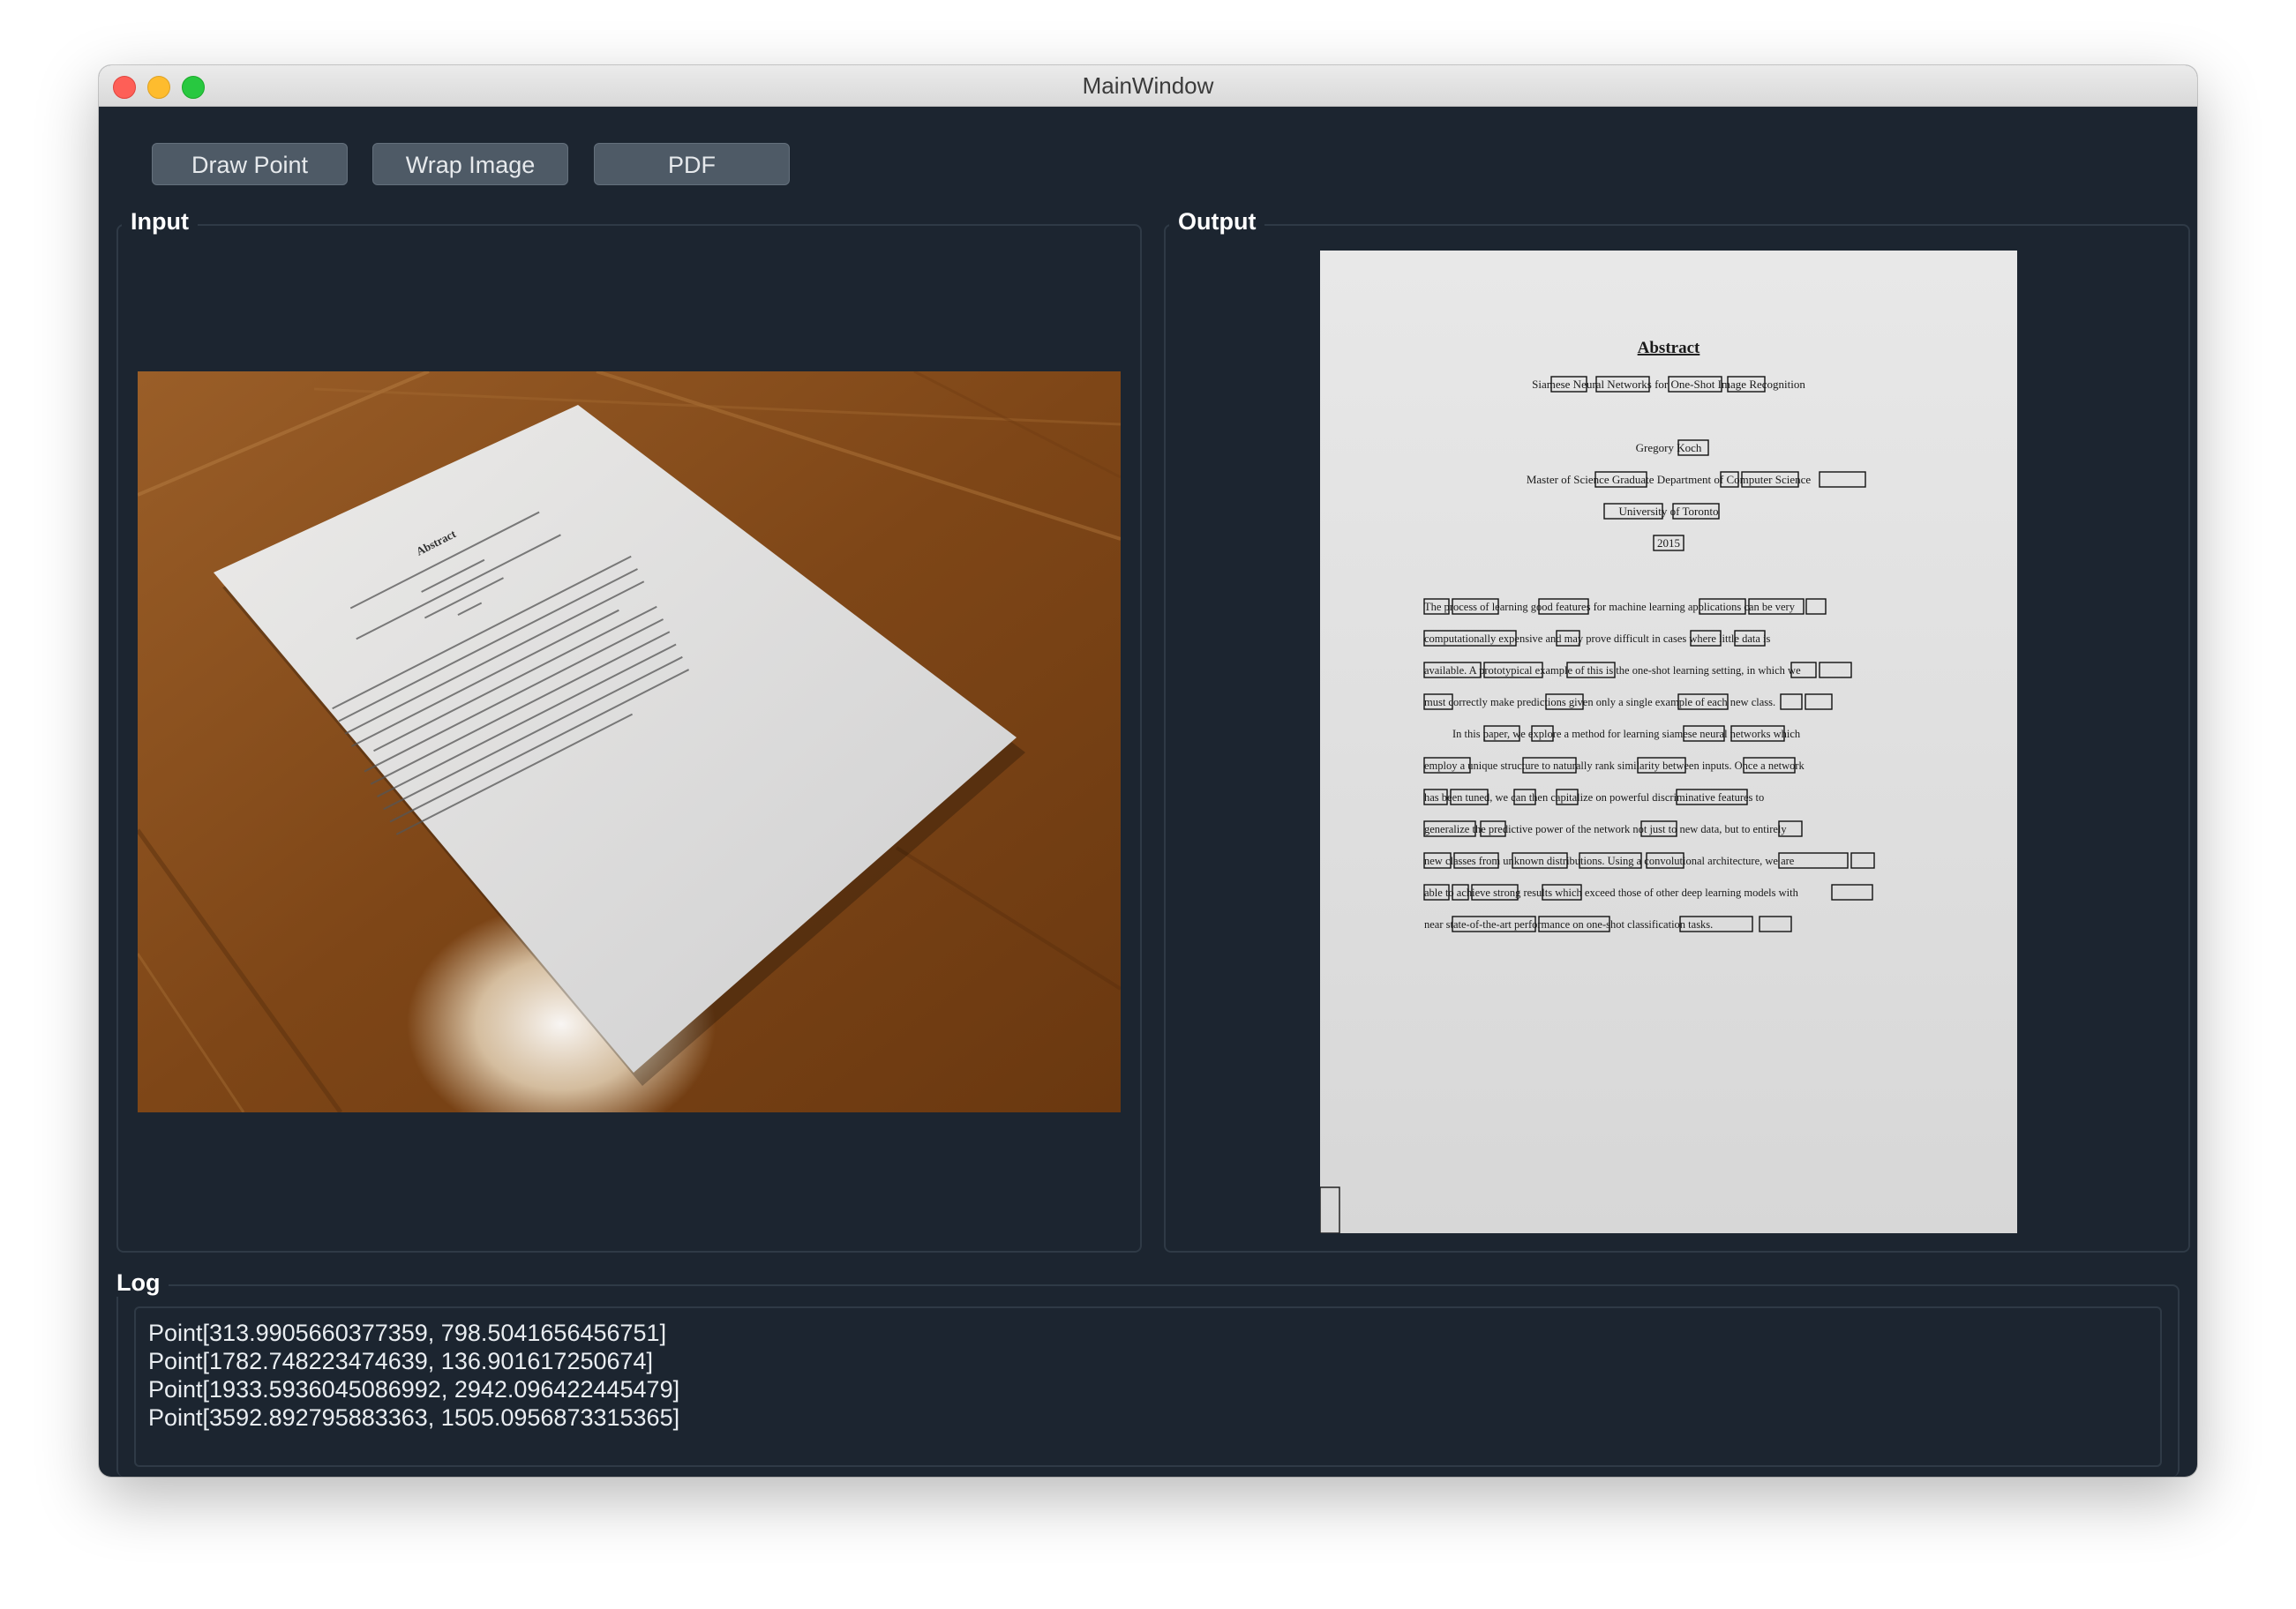 This screenshot has width=2296, height=1609. Describe the element at coordinates (1669, 447) in the screenshot. I see `output-author: Gregory Koch` at that location.